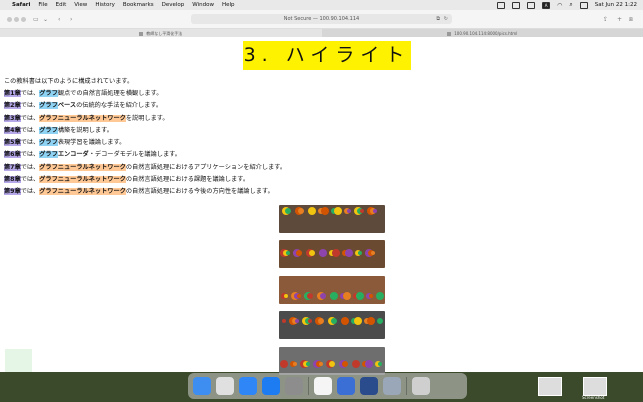 This screenshot has height=402, width=643. Describe the element at coordinates (446, 19) in the screenshot. I see `reload-icon: ↻` at that location.